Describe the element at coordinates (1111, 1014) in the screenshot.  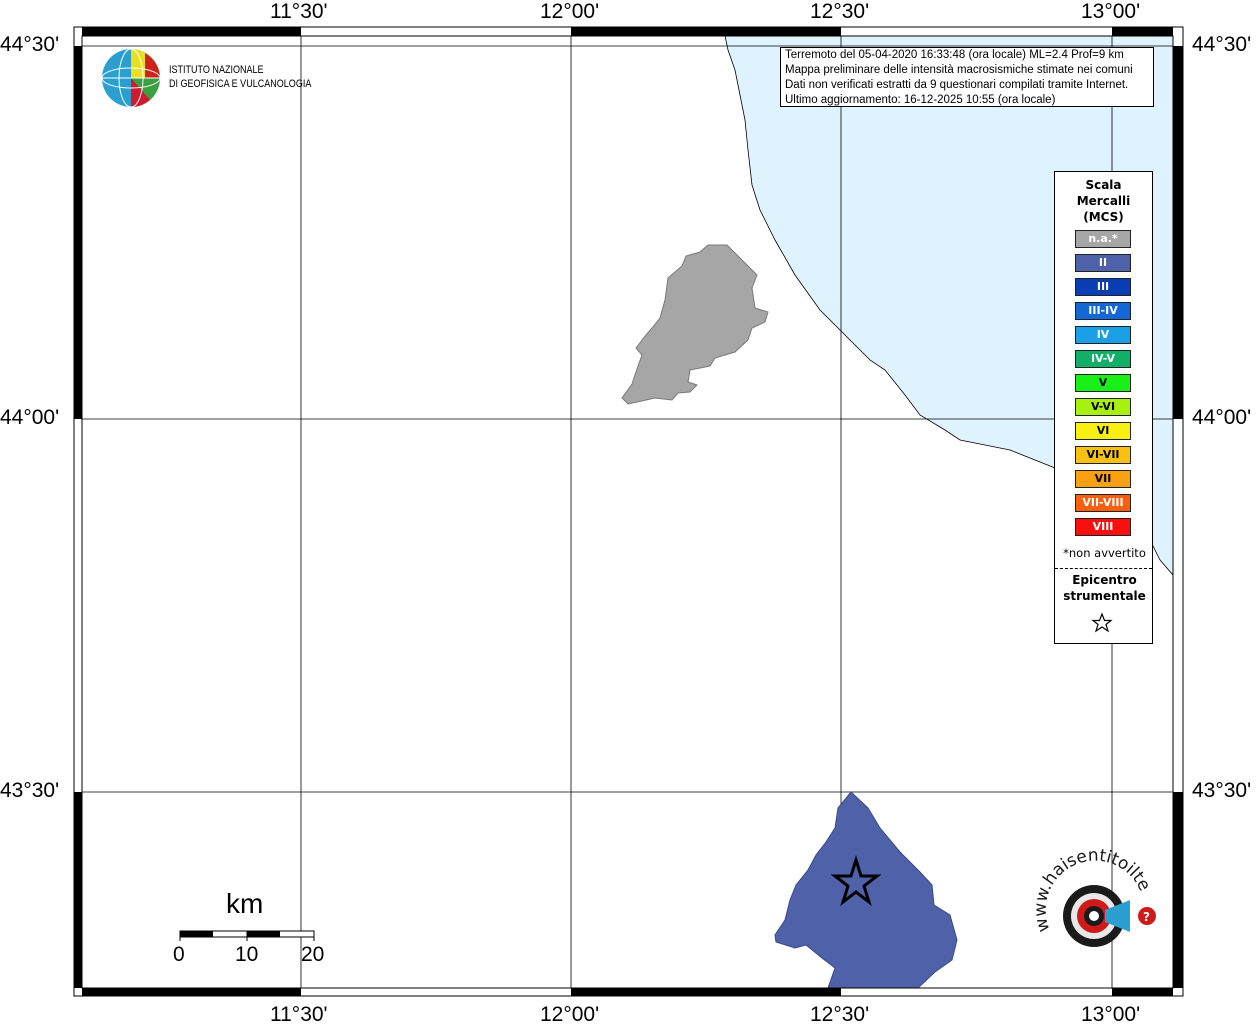
I see `lon-label-bottom-4: 13°00'` at that location.